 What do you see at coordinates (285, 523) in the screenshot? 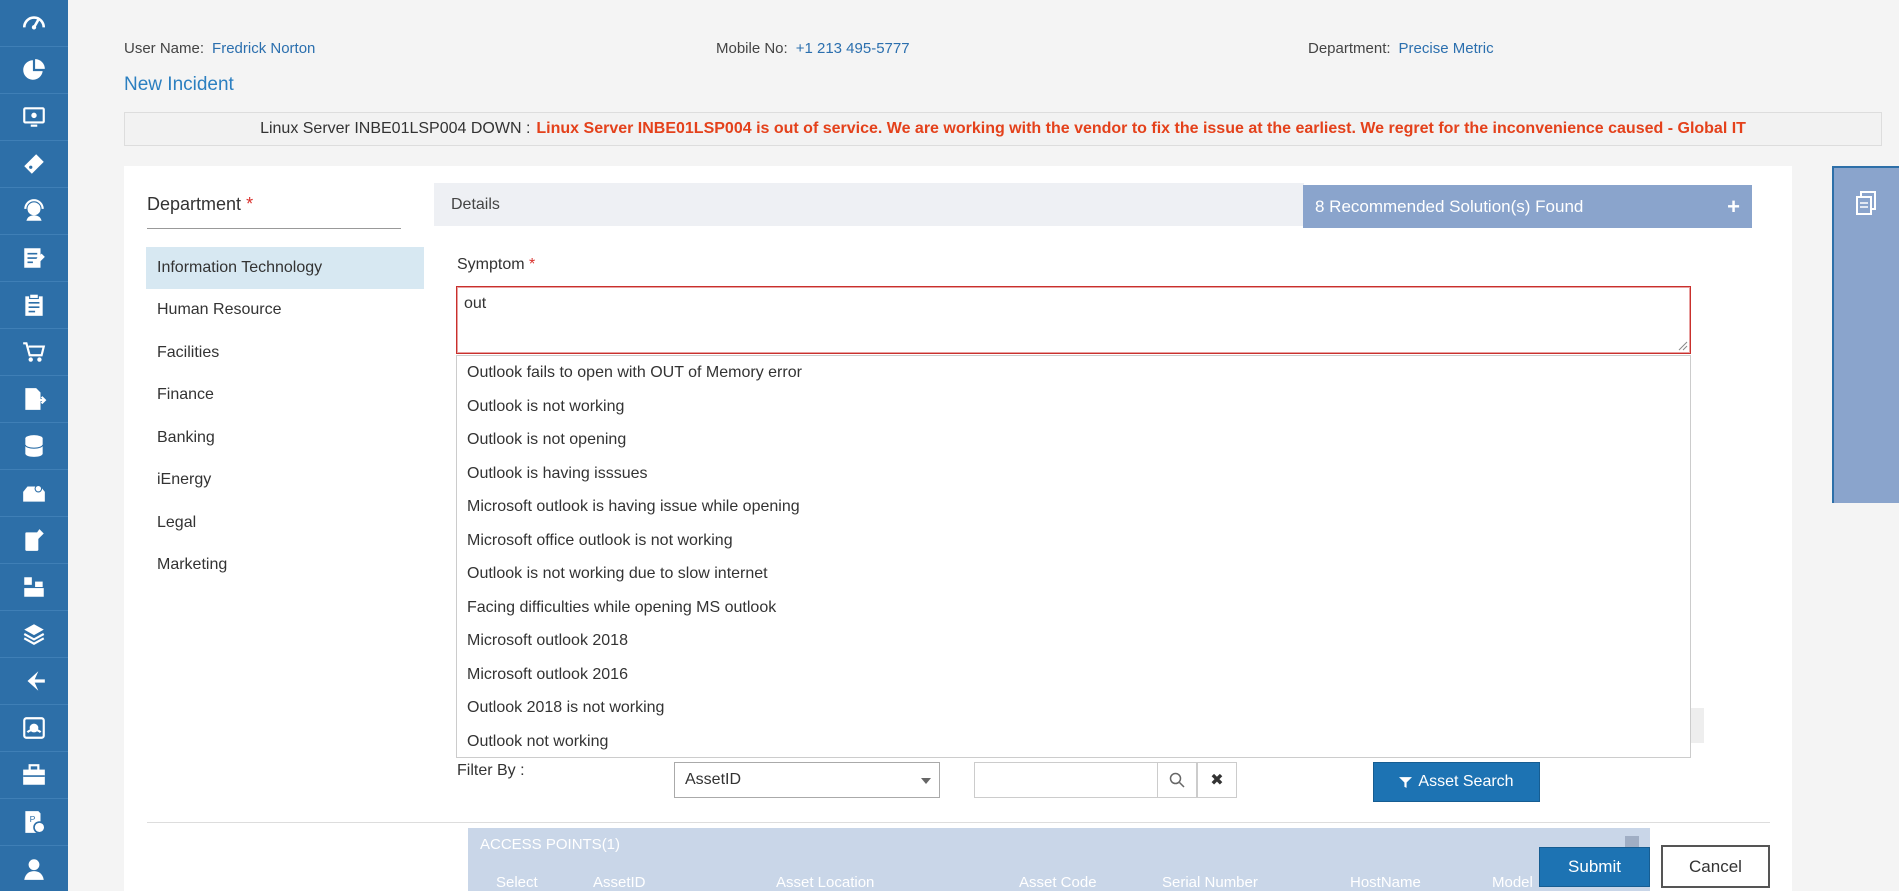
I see `department-item-legal: Legal` at bounding box center [285, 523].